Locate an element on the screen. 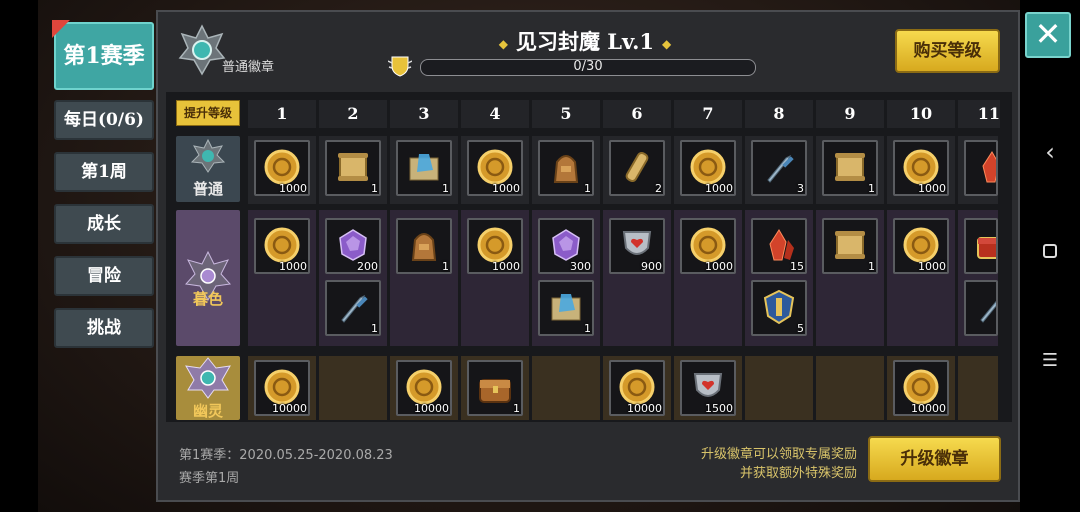 This screenshot has width=1080, height=512. menu-nav-icon: ☰ is located at coordinates (1050, 360).